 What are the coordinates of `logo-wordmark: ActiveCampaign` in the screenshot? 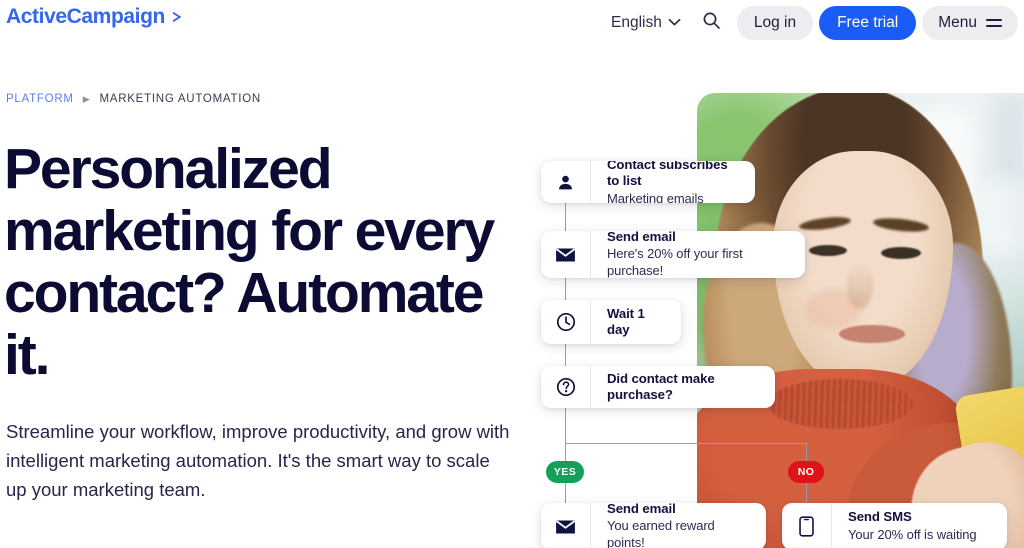 It's located at (85, 16).